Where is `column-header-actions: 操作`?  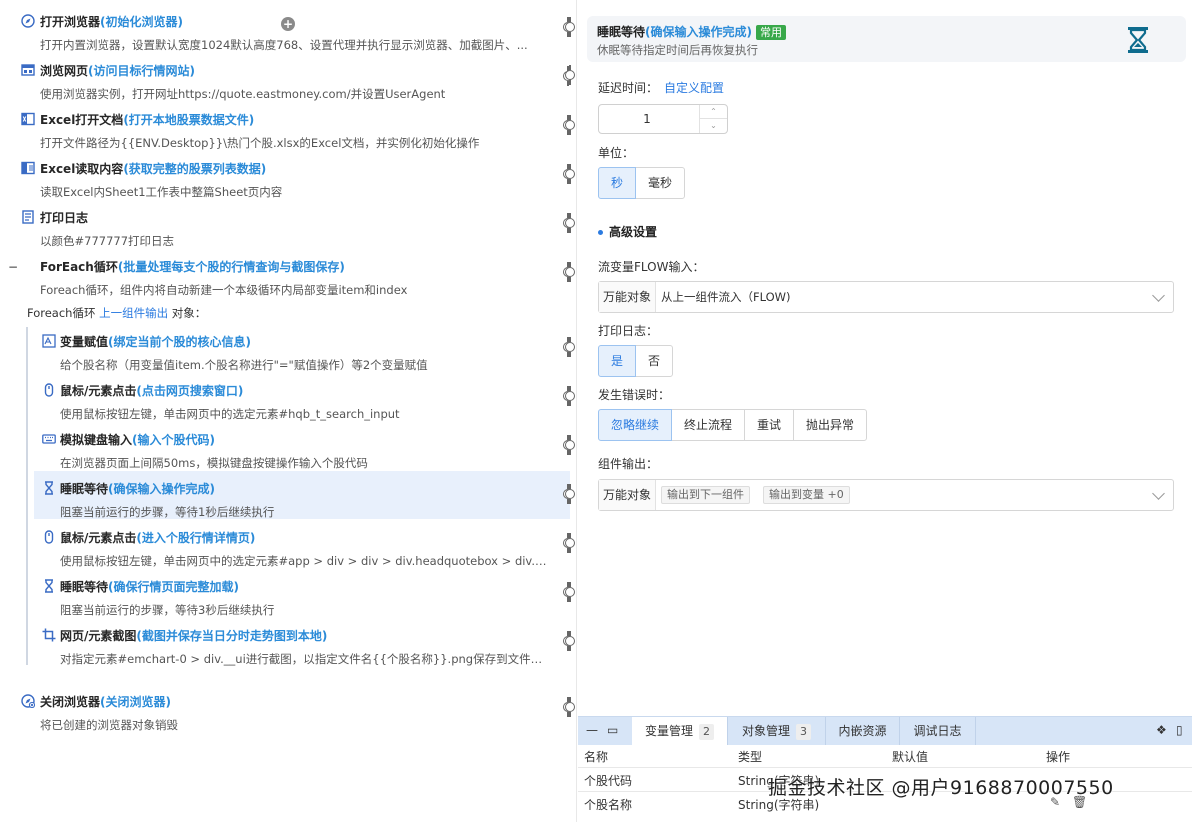 column-header-actions: 操作 is located at coordinates (1058, 757).